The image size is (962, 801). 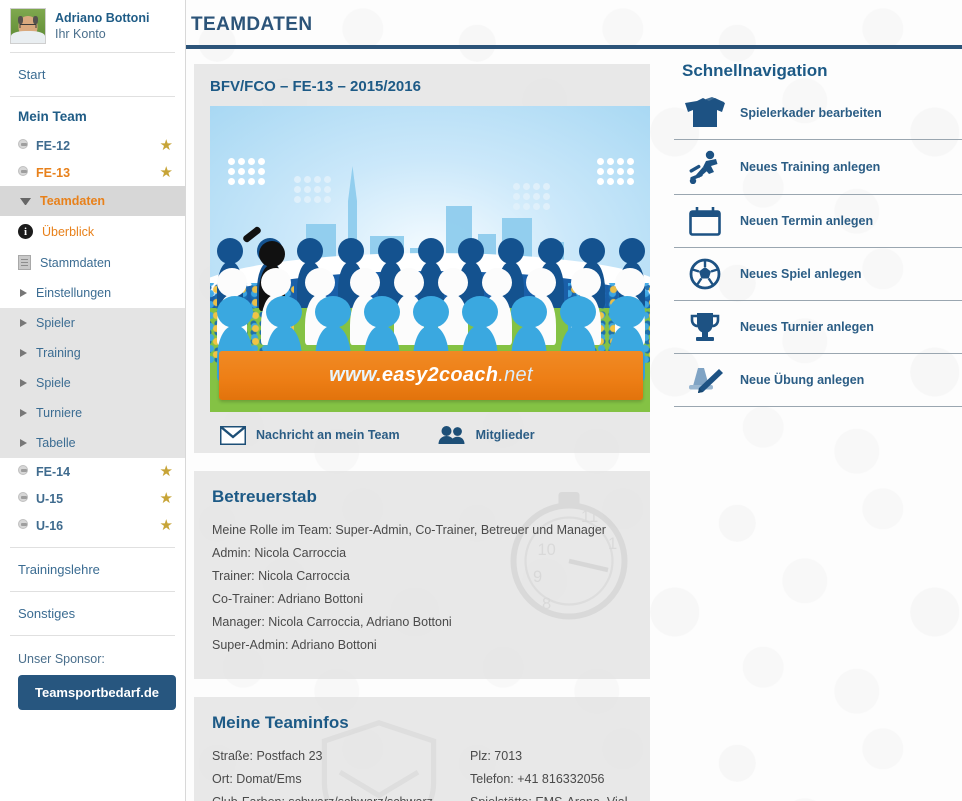 What do you see at coordinates (92, 353) in the screenshot?
I see `sidebar-item-training: Training` at bounding box center [92, 353].